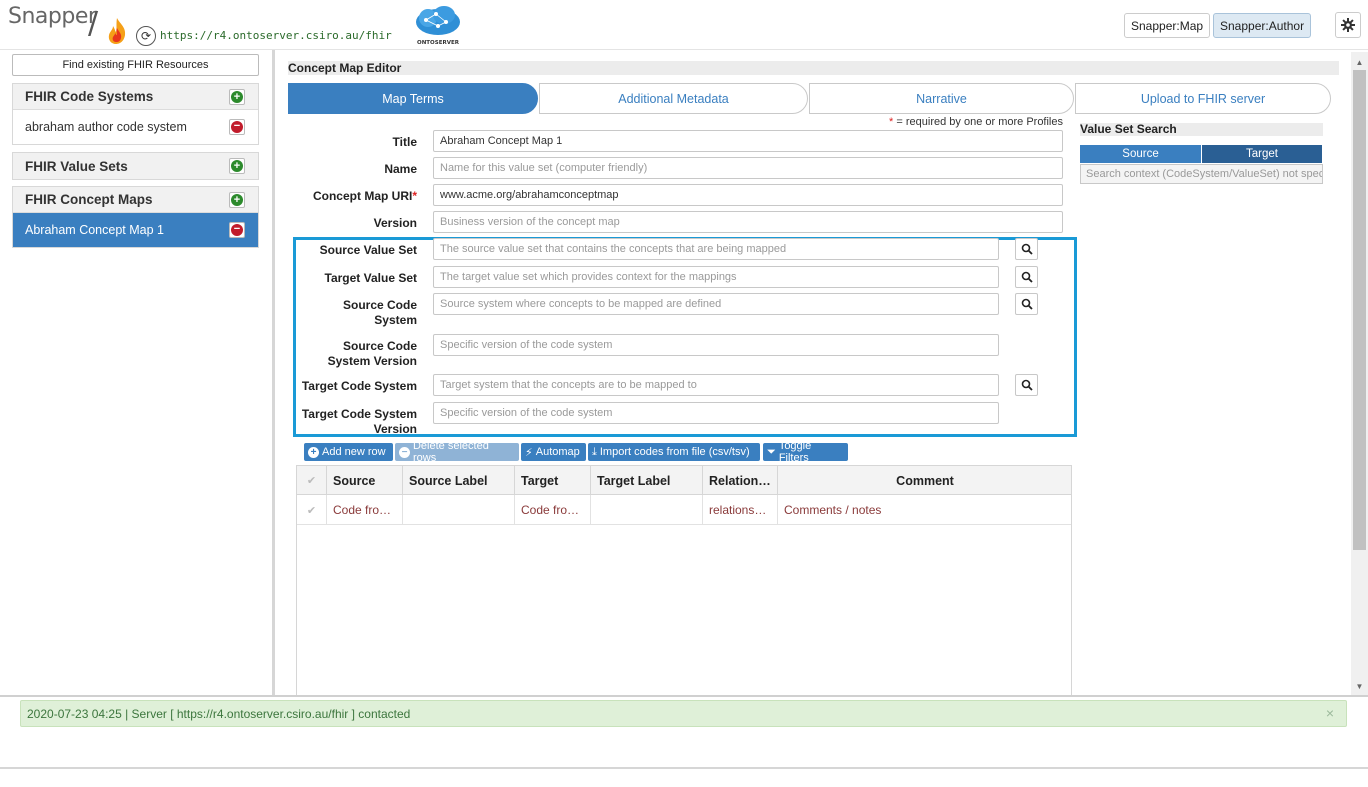  What do you see at coordinates (273, 372) in the screenshot?
I see `sidebar-resize-handle` at bounding box center [273, 372].